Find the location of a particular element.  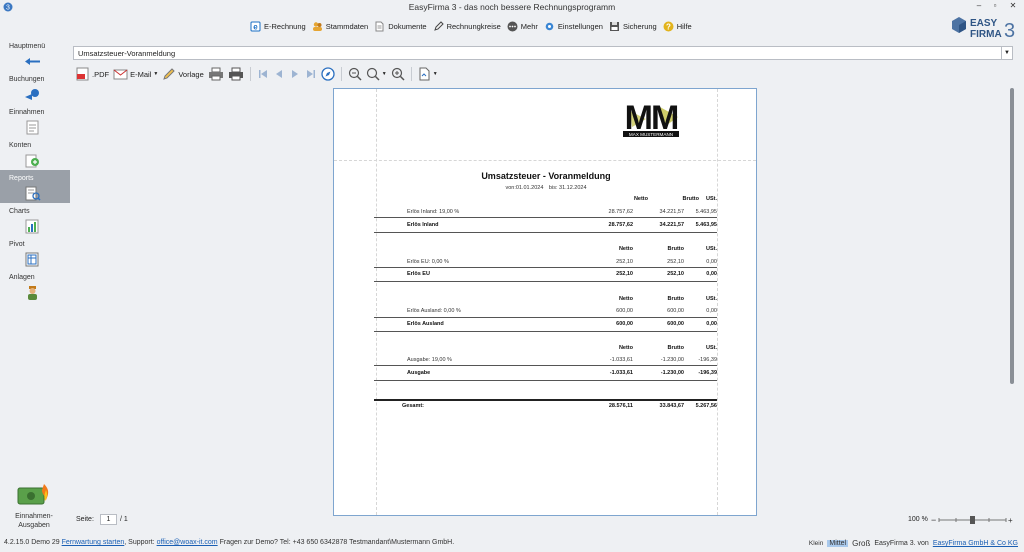

sidebar-item-label: Konten is located at coordinates (20, 145).